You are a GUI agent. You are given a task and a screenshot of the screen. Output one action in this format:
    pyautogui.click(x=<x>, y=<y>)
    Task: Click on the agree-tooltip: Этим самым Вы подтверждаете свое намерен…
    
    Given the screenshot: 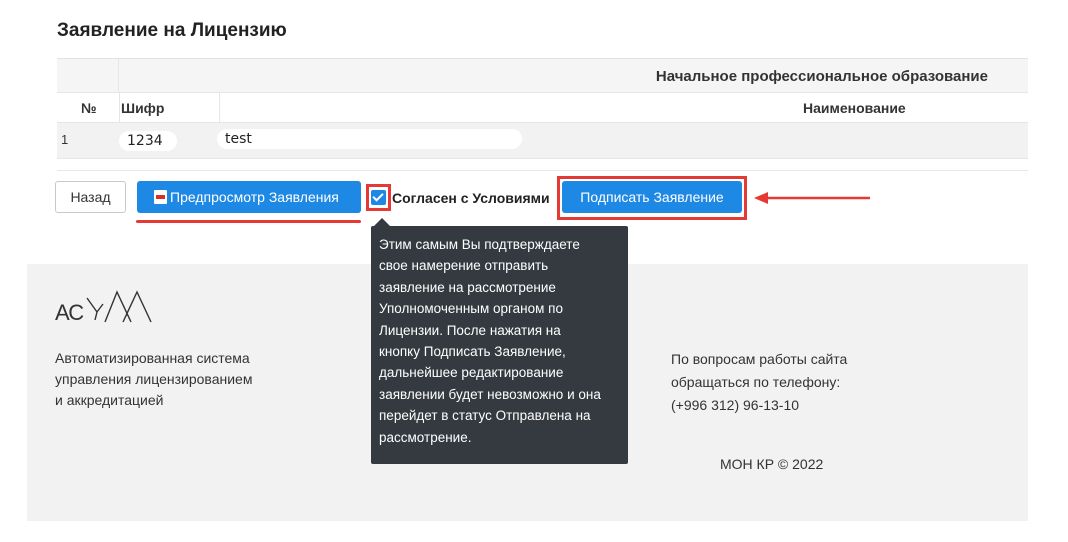 What is the action you would take?
    pyautogui.click(x=499, y=345)
    